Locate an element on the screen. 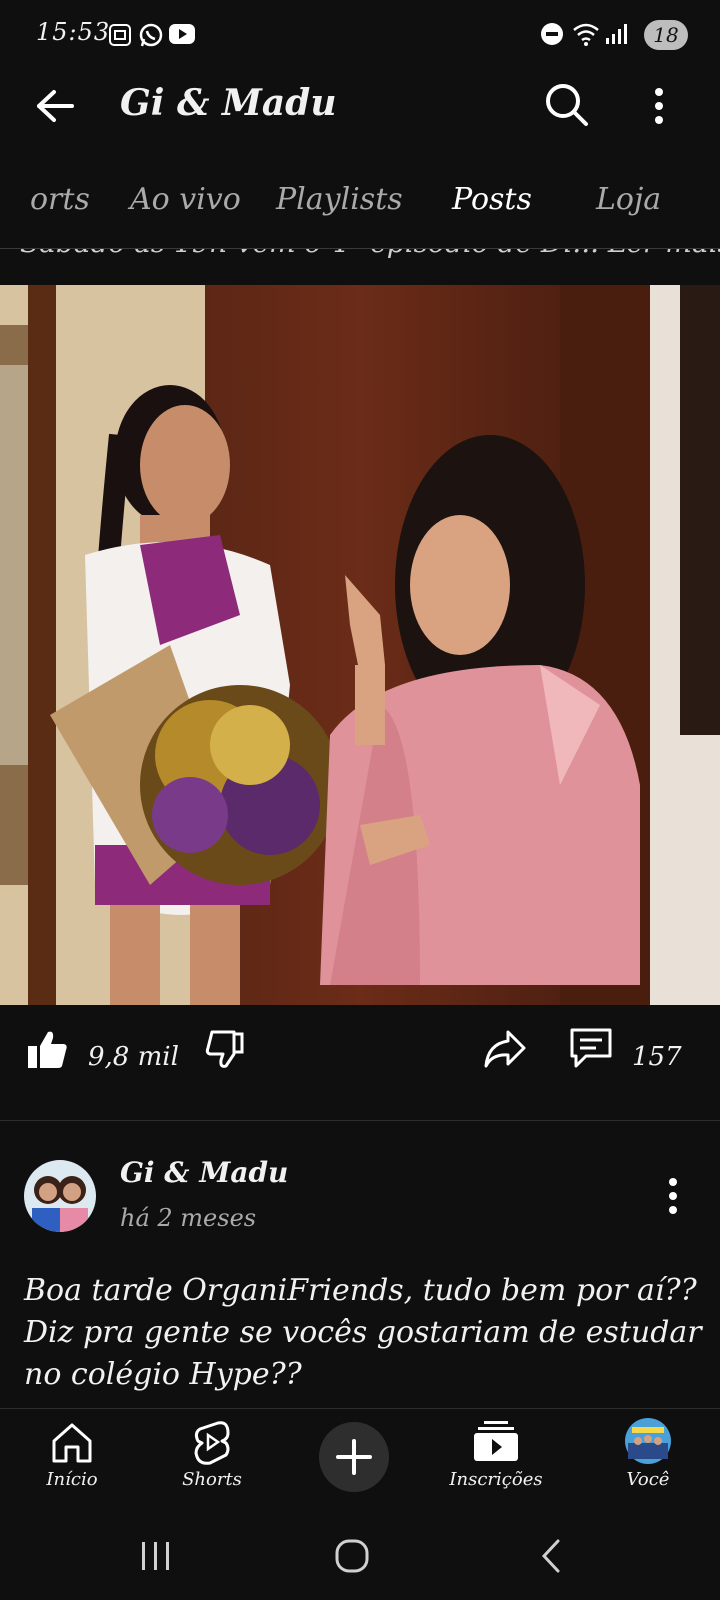  signal-icon is located at coordinates (616, 34).